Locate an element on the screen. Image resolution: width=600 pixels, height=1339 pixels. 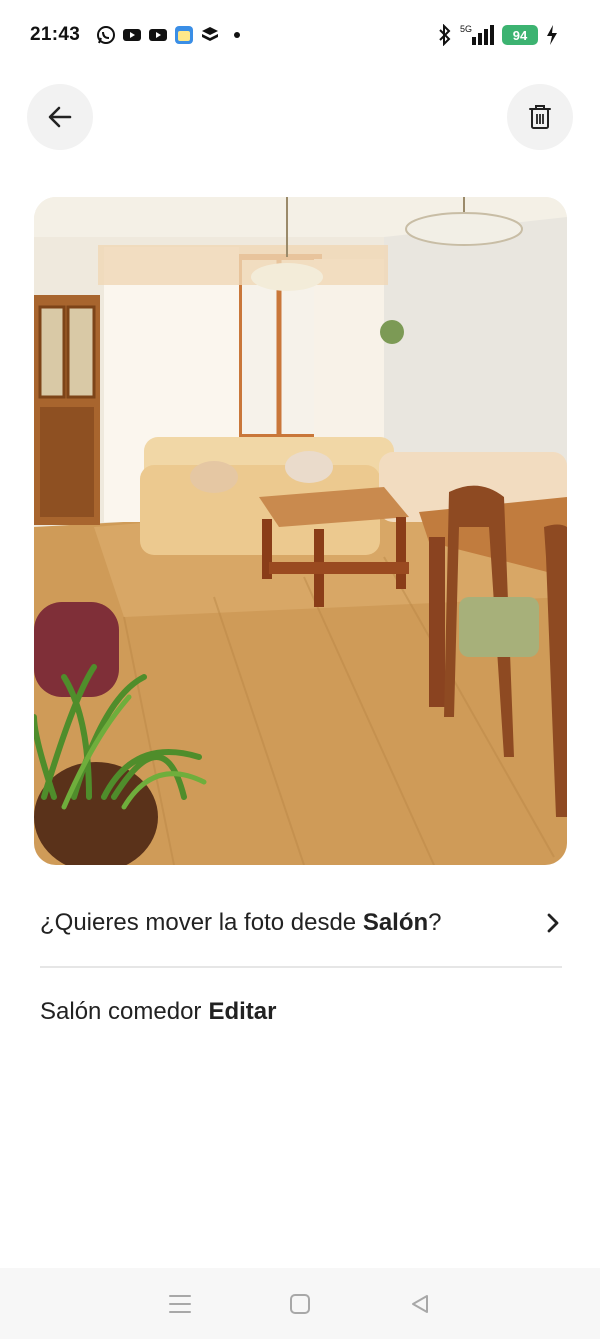
status-bar: 21:43 5G 94 is located at coordinates (300, 35).